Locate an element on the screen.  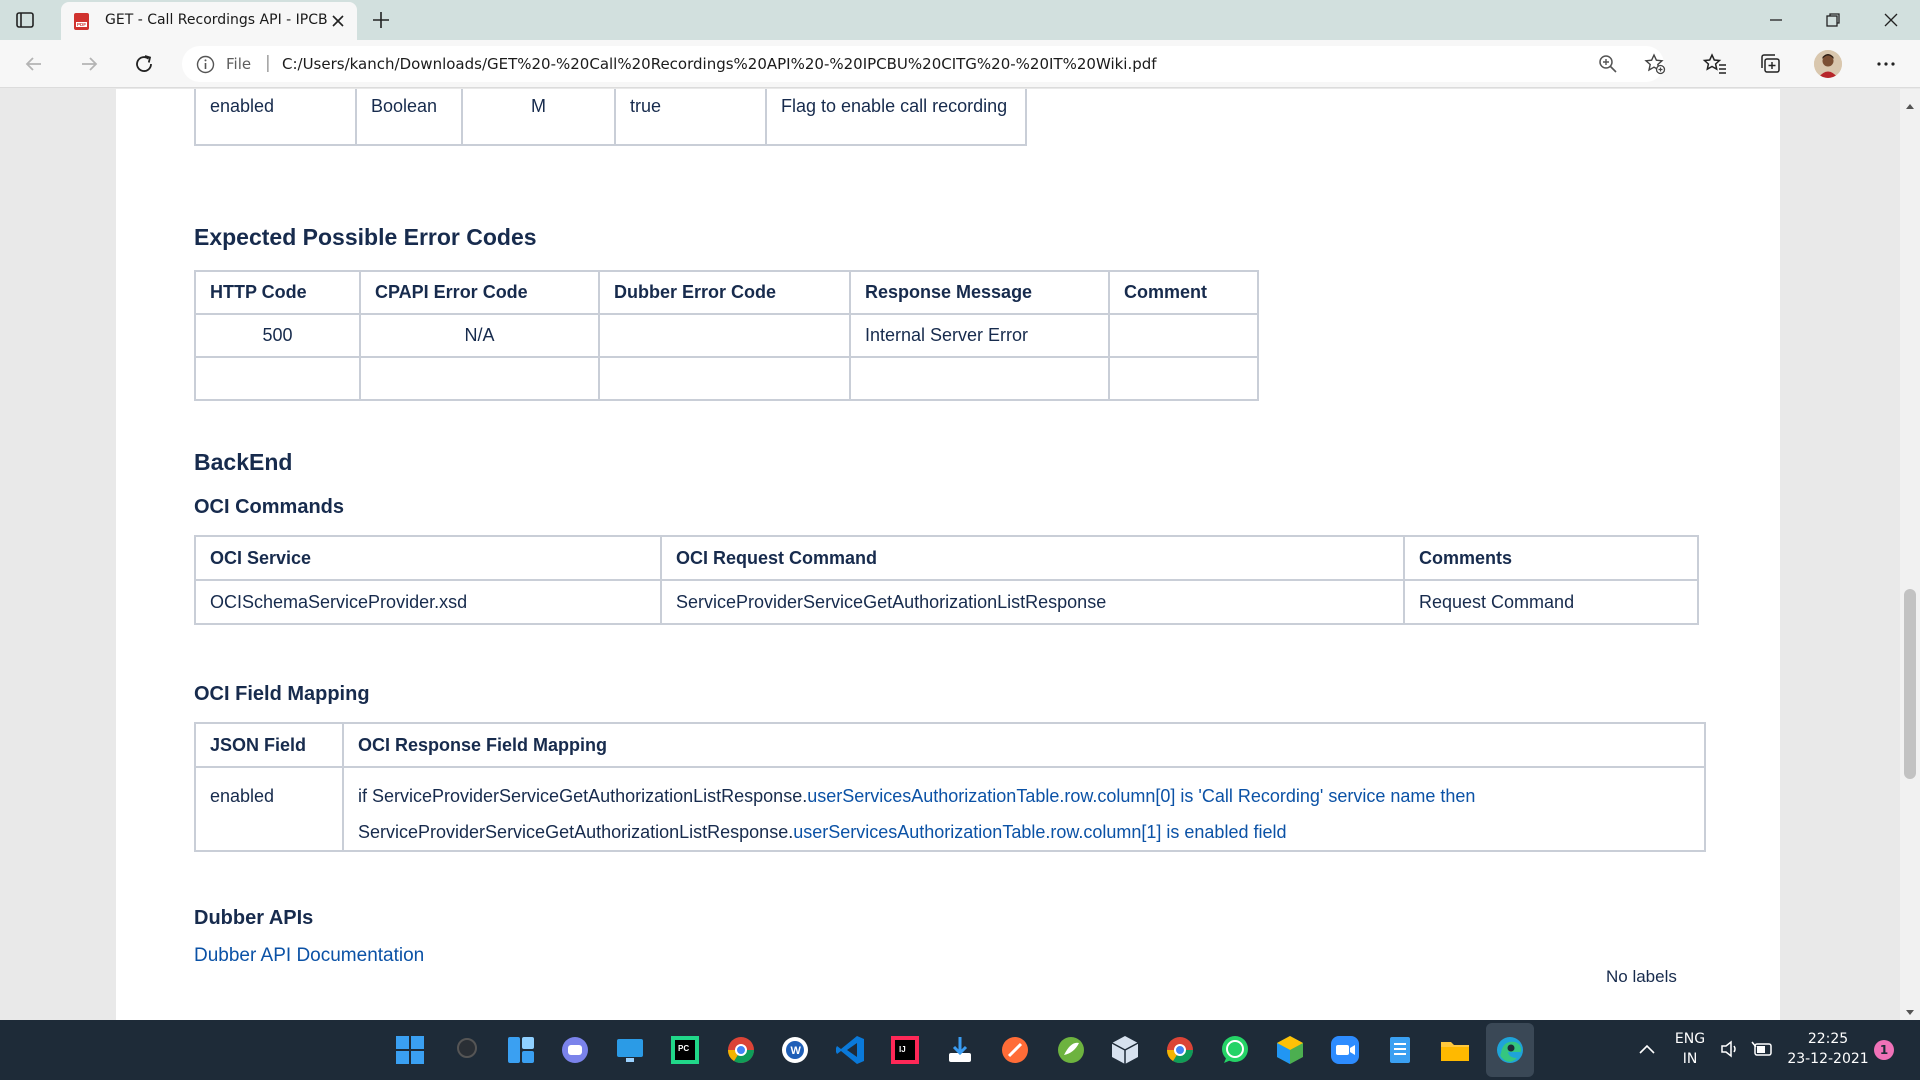
table-row: 500 N/A Internal Server Error is located at coordinates (726, 335).